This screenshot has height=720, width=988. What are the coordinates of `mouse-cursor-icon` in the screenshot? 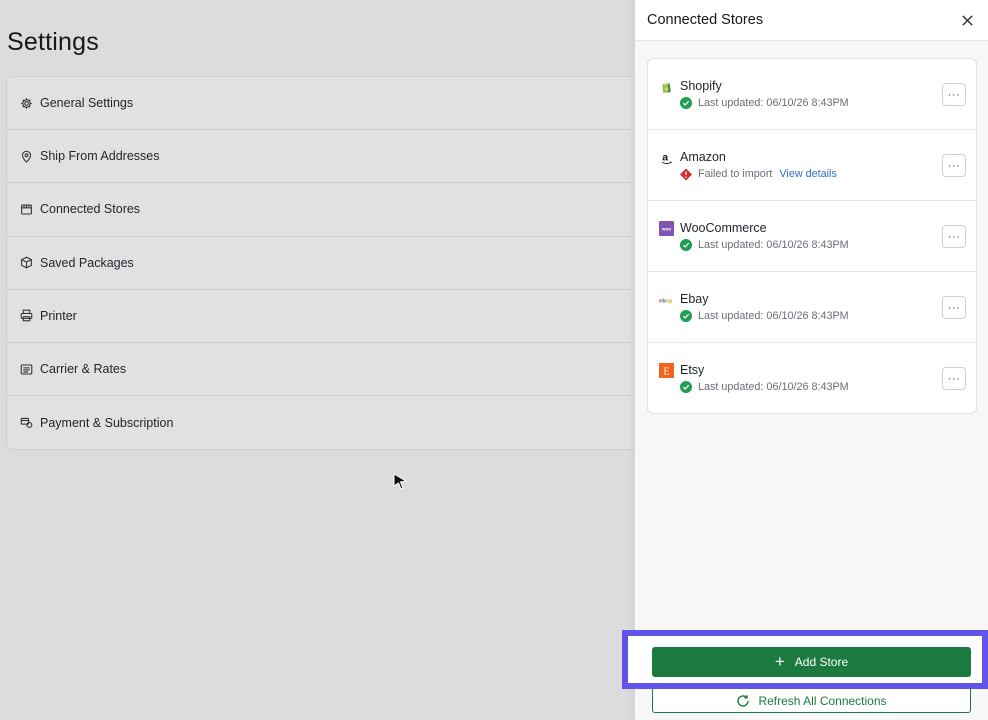 It's located at (400, 481).